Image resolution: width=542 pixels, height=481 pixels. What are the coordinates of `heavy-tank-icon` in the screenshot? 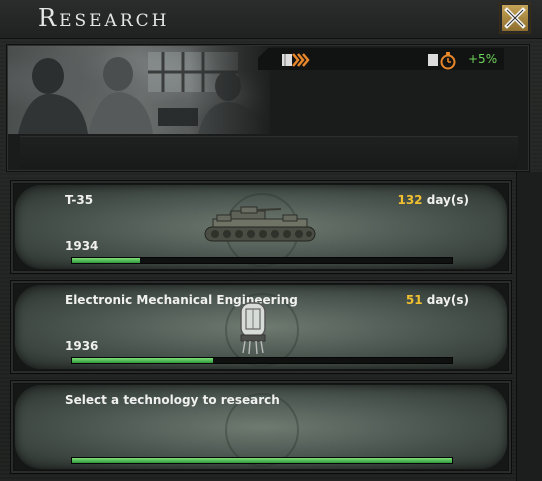 It's located at (260, 227).